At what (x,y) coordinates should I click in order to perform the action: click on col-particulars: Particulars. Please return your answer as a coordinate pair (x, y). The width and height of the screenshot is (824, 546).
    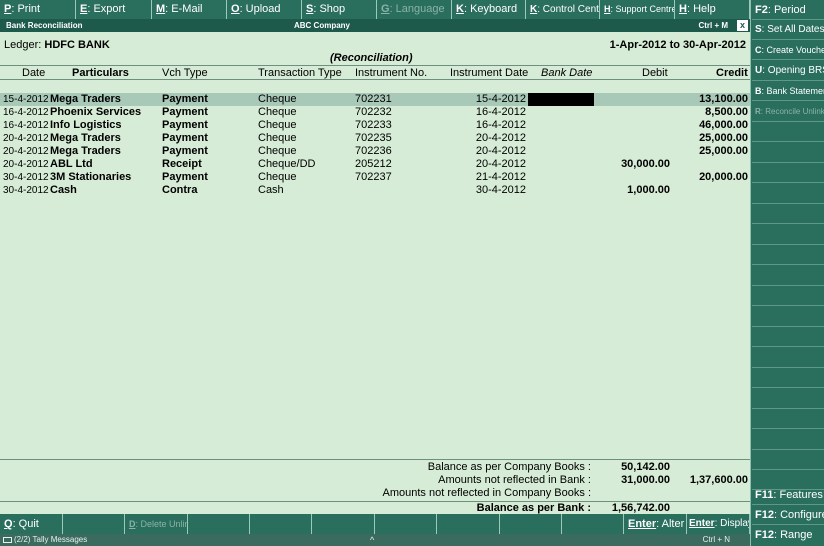
    Looking at the image, I should click on (100, 73).